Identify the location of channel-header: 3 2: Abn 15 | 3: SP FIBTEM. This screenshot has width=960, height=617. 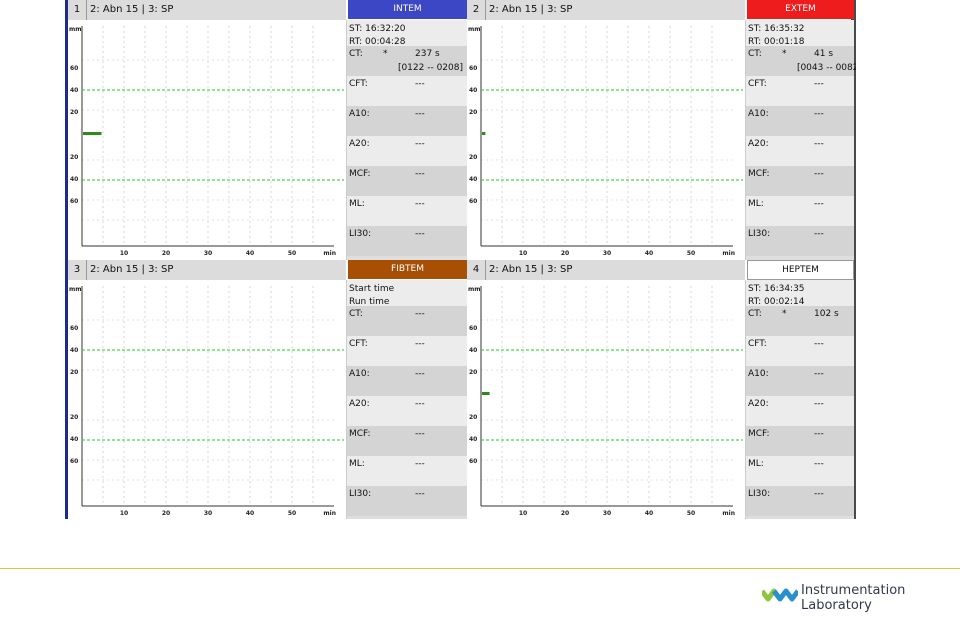
(267, 270).